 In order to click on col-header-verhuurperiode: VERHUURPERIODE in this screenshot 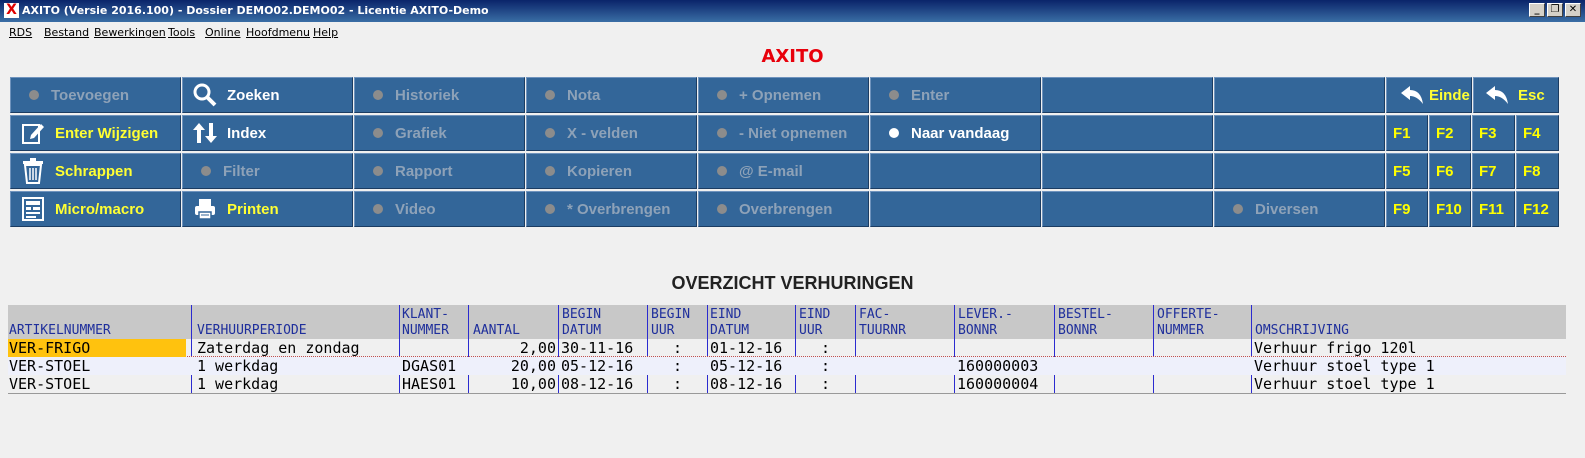, I will do `click(297, 322)`.